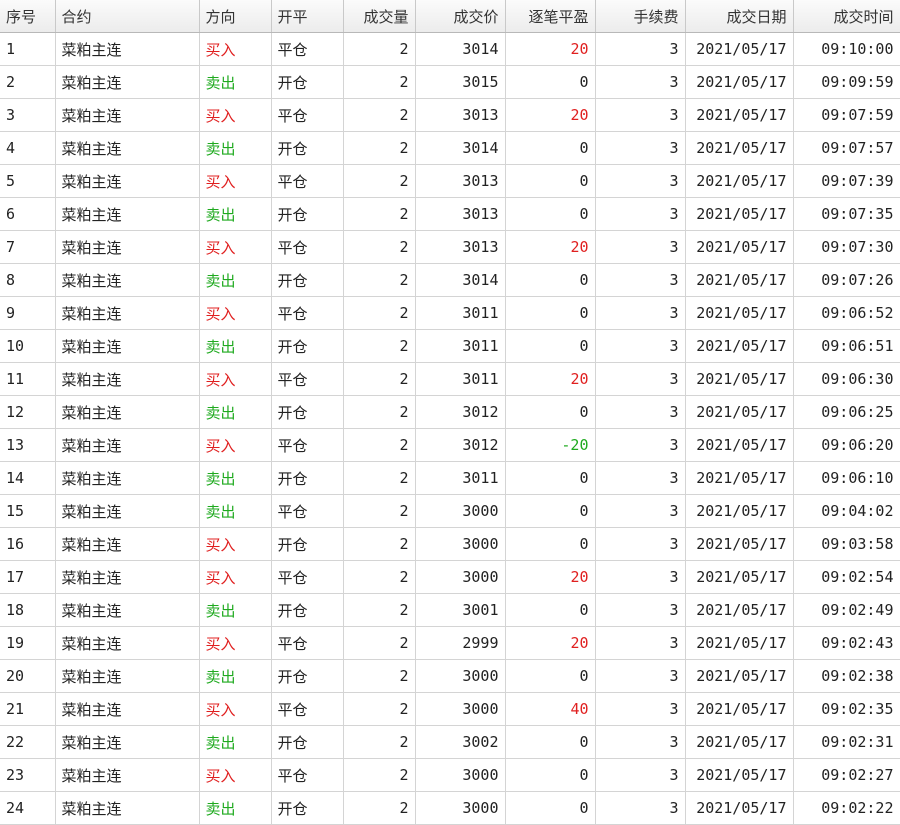  I want to click on table-row: 19 菜粕主连 买入 平仓 2 2999 20 3 2021/05/17 09:02:43, so click(450, 643).